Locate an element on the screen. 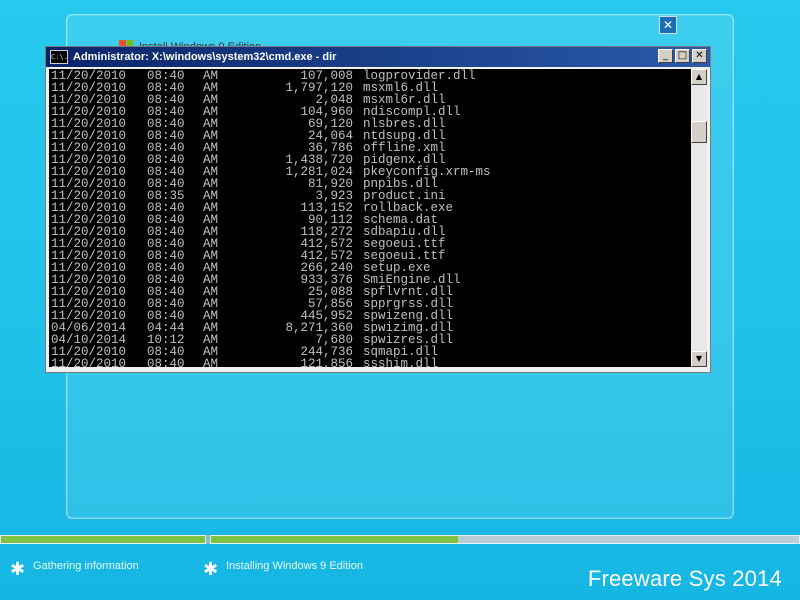 This screenshot has height=600, width=800. scroll-down-arrow: ▼ is located at coordinates (699, 359).